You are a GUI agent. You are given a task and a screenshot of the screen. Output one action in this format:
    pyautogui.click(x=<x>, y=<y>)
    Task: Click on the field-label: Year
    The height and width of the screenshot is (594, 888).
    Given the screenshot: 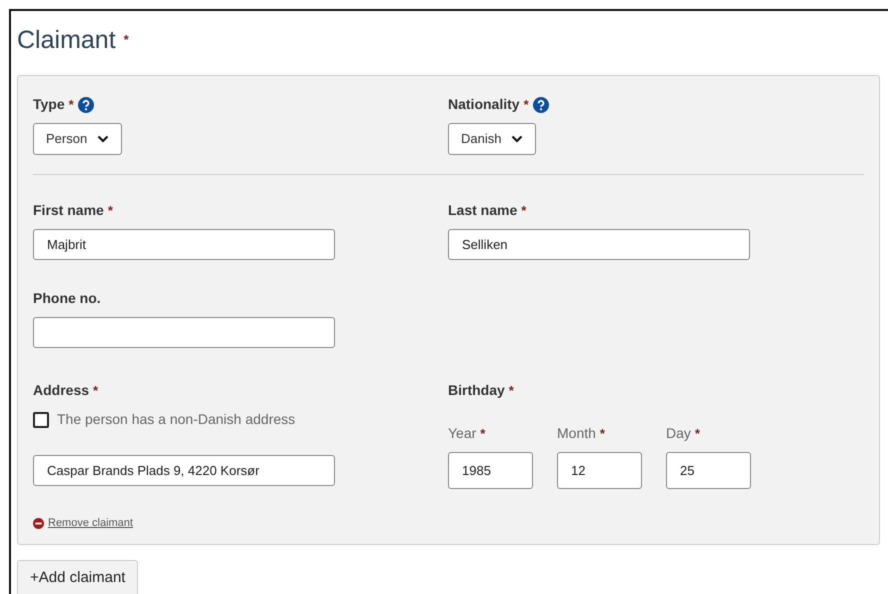 What is the action you would take?
    pyautogui.click(x=462, y=433)
    